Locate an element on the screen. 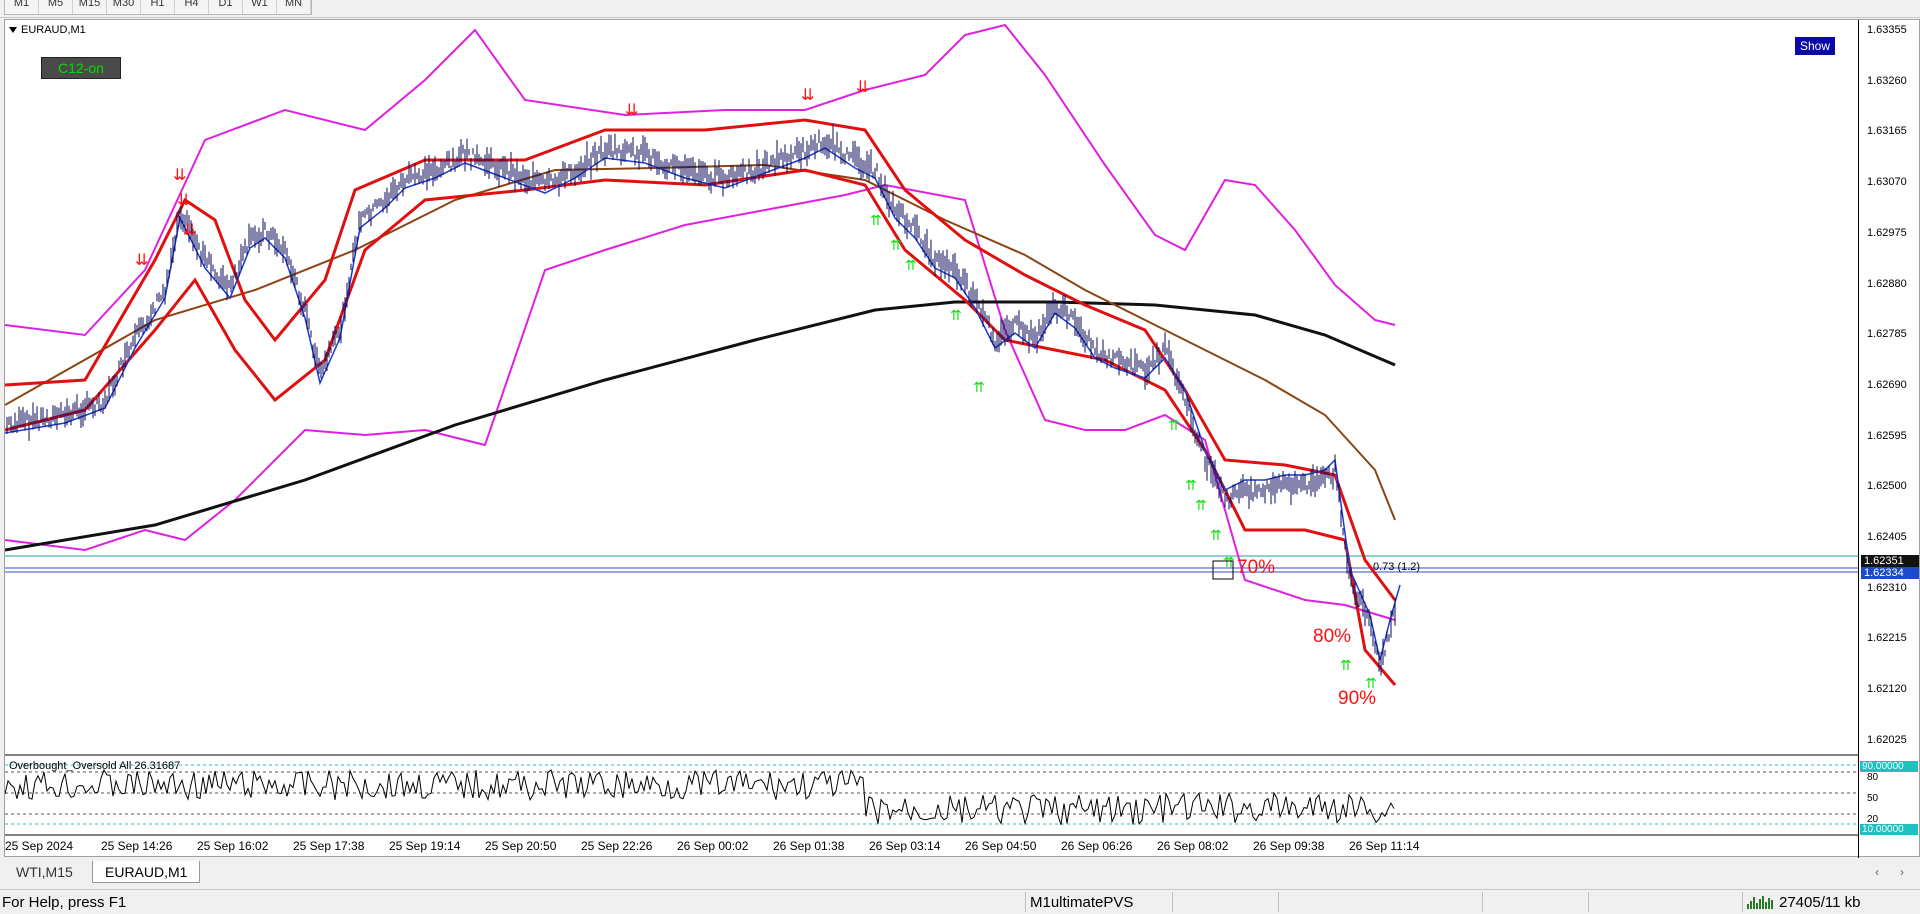  timeframe-button-d1: D1 is located at coordinates (226, 7).